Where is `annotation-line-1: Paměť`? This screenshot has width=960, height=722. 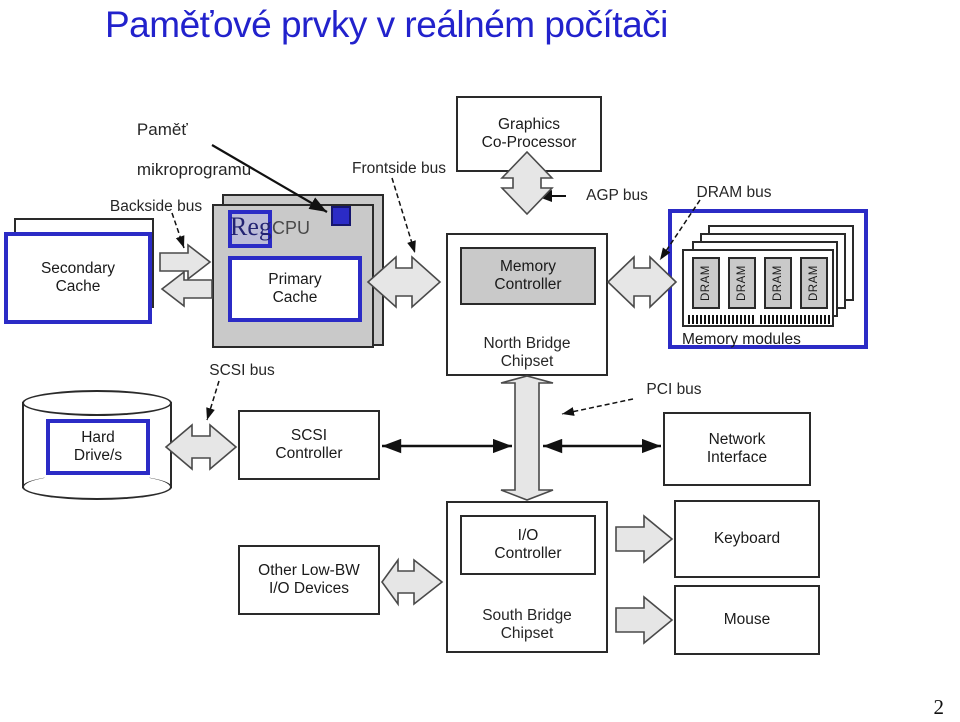
annotation-line-1: Paměť is located at coordinates (162, 130).